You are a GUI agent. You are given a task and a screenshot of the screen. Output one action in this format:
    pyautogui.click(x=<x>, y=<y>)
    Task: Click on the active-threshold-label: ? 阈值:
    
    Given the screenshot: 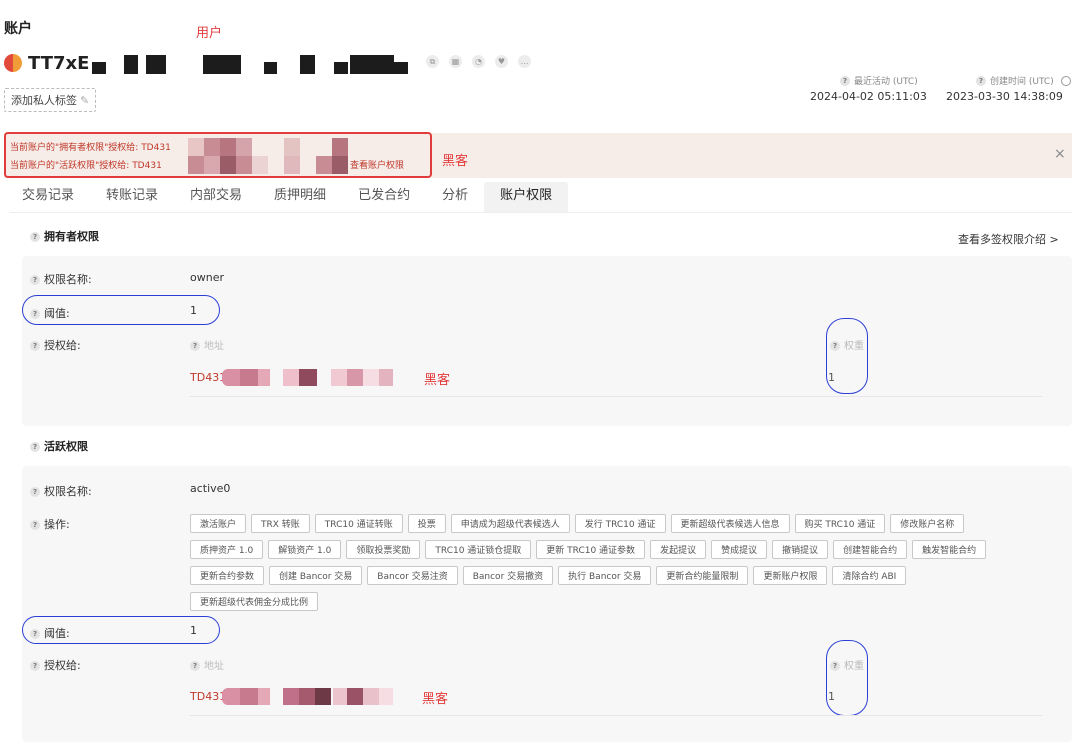 What is the action you would take?
    pyautogui.click(x=50, y=633)
    